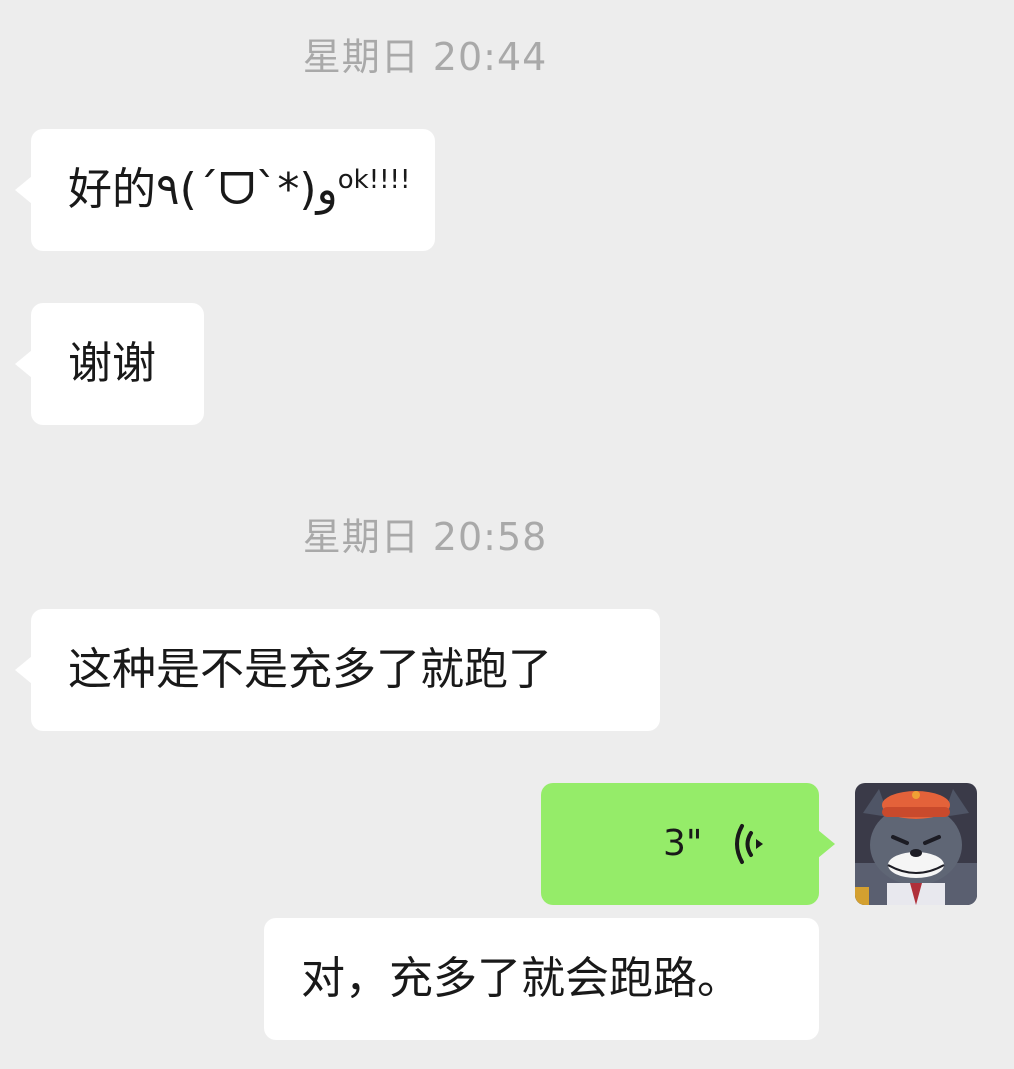 The height and width of the screenshot is (1069, 1014). Describe the element at coordinates (683, 843) in the screenshot. I see `voice-duration: 3"` at that location.